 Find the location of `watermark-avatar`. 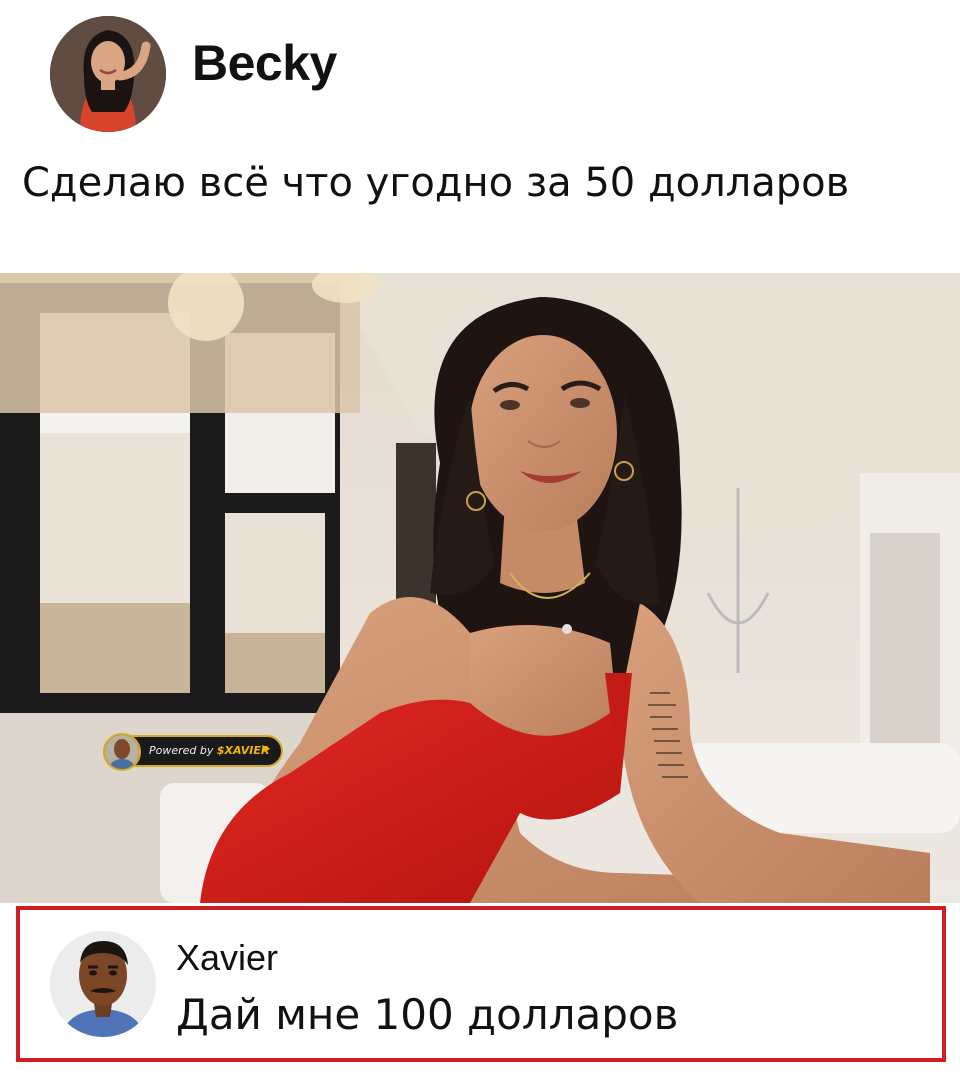

watermark-avatar is located at coordinates (122, 752).